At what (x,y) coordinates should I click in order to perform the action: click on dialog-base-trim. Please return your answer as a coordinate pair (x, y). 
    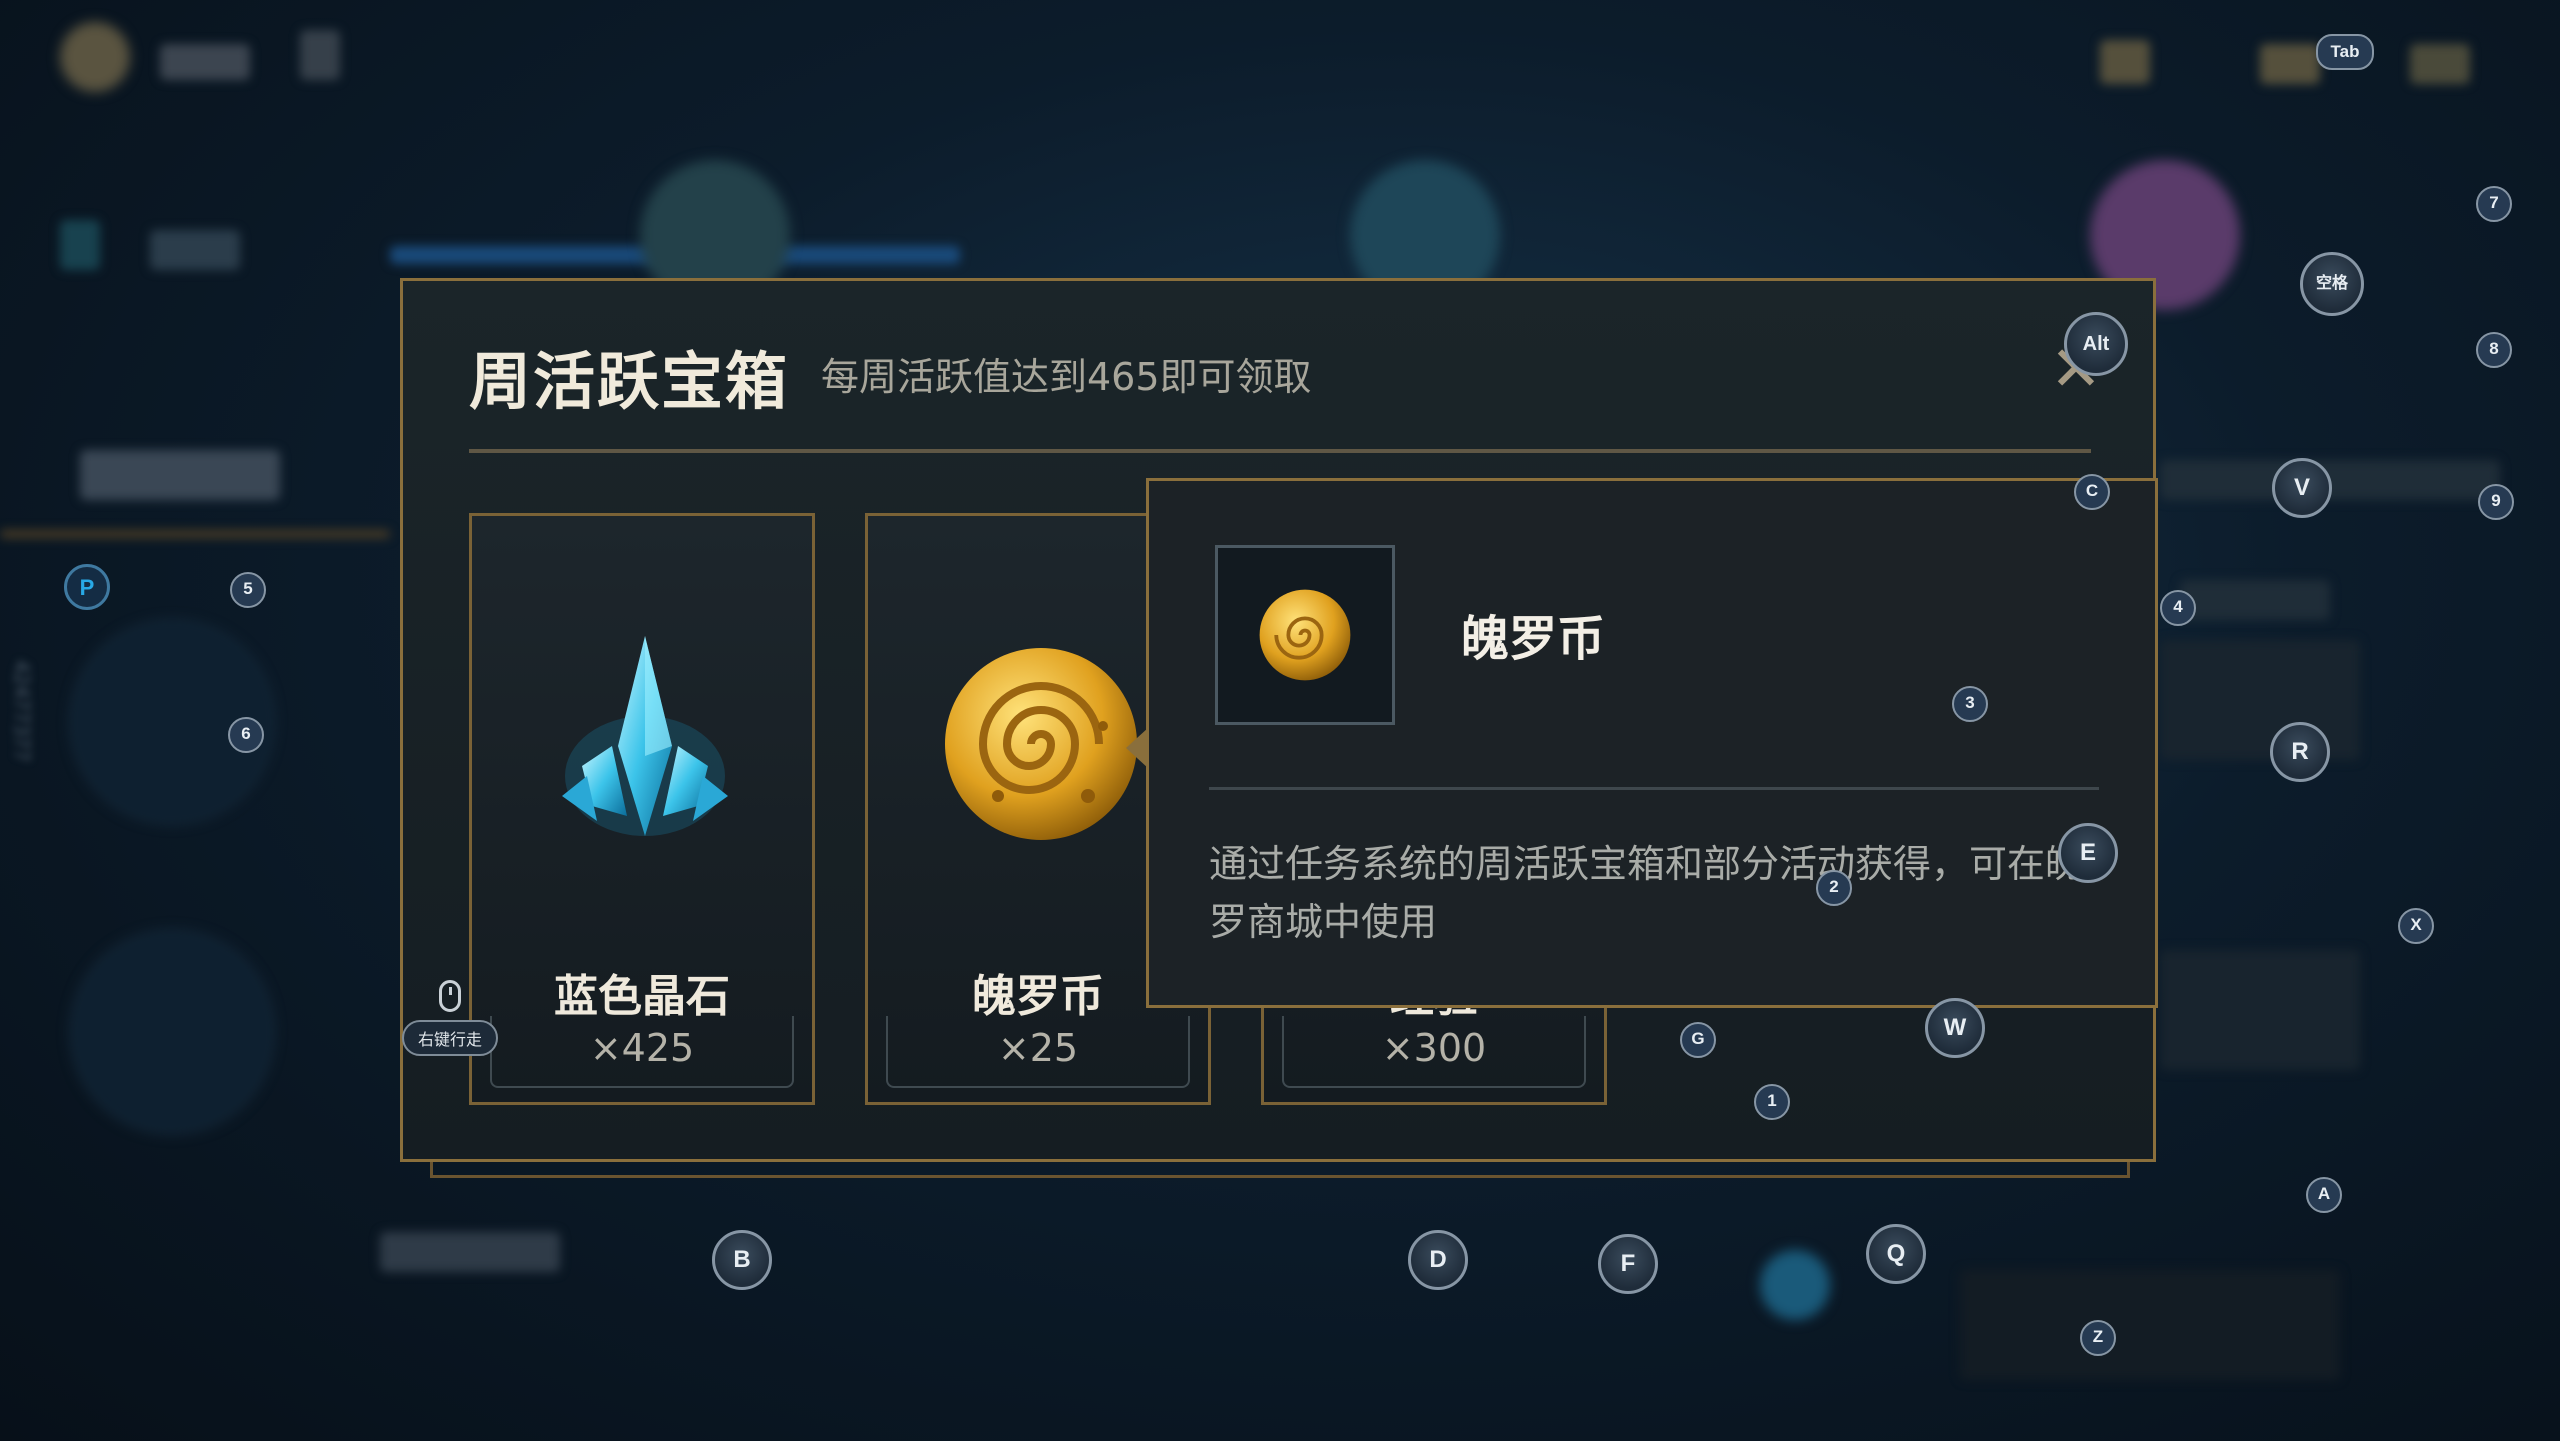
    Looking at the image, I should click on (1280, 1170).